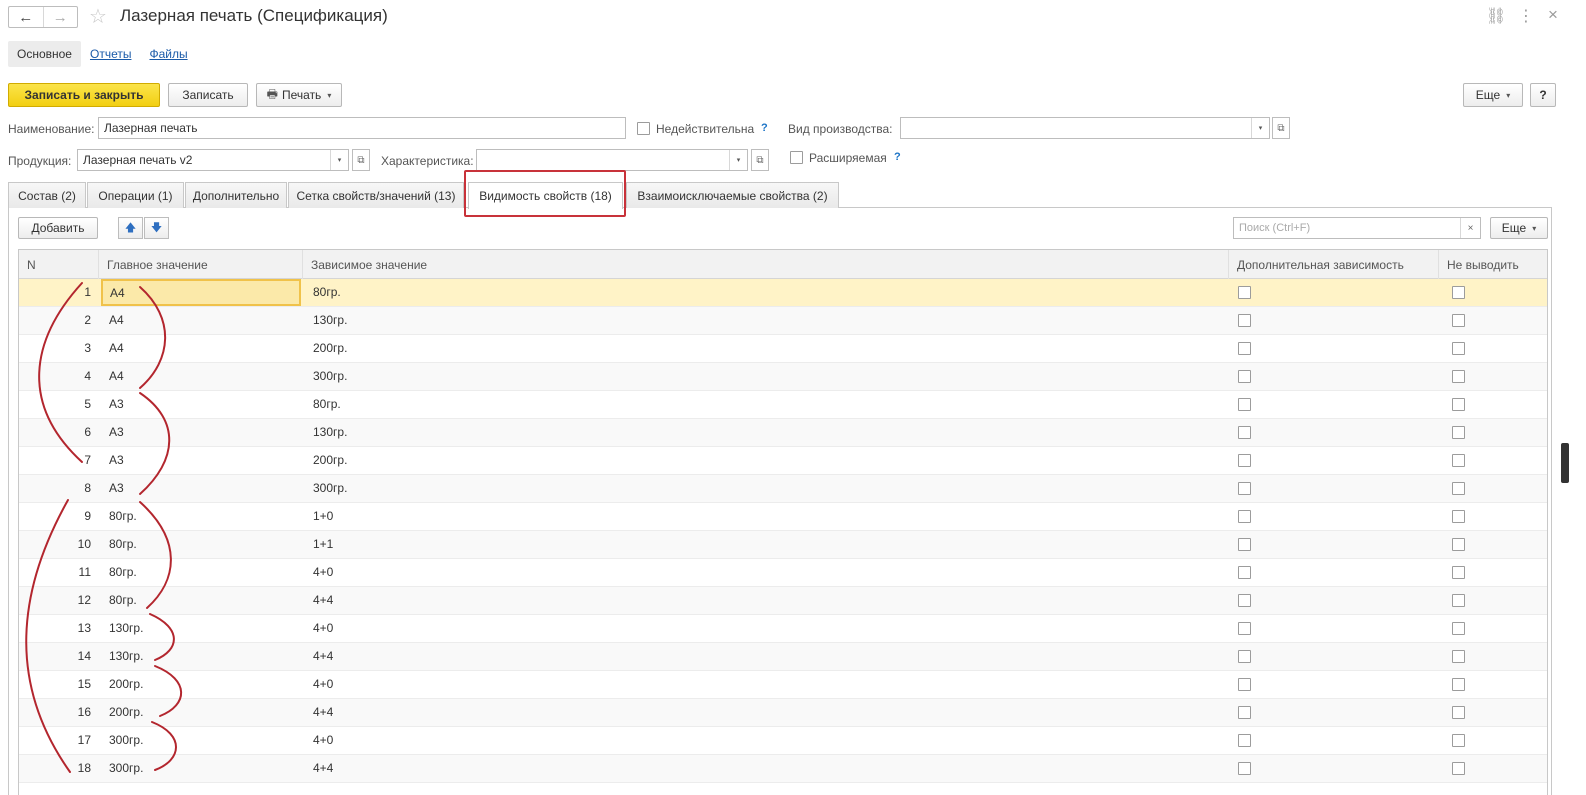 This screenshot has height=795, width=1586. Describe the element at coordinates (1553, 15) in the screenshot. I see `close-icon: ×` at that location.